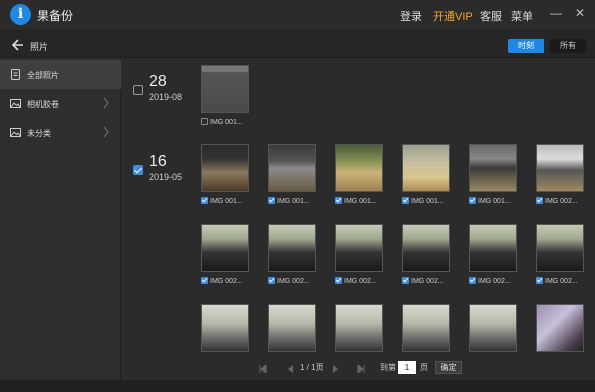 The height and width of the screenshot is (392, 595). I want to click on sidebar-item-label: 未分类, so click(39, 133).